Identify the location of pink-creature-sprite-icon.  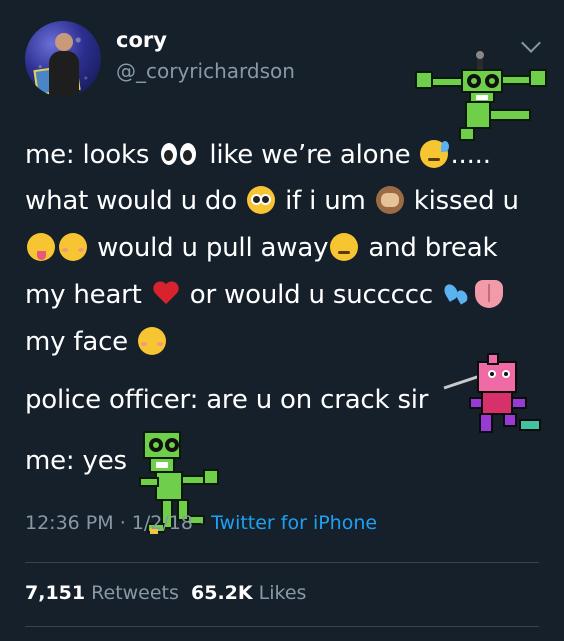
(492, 393).